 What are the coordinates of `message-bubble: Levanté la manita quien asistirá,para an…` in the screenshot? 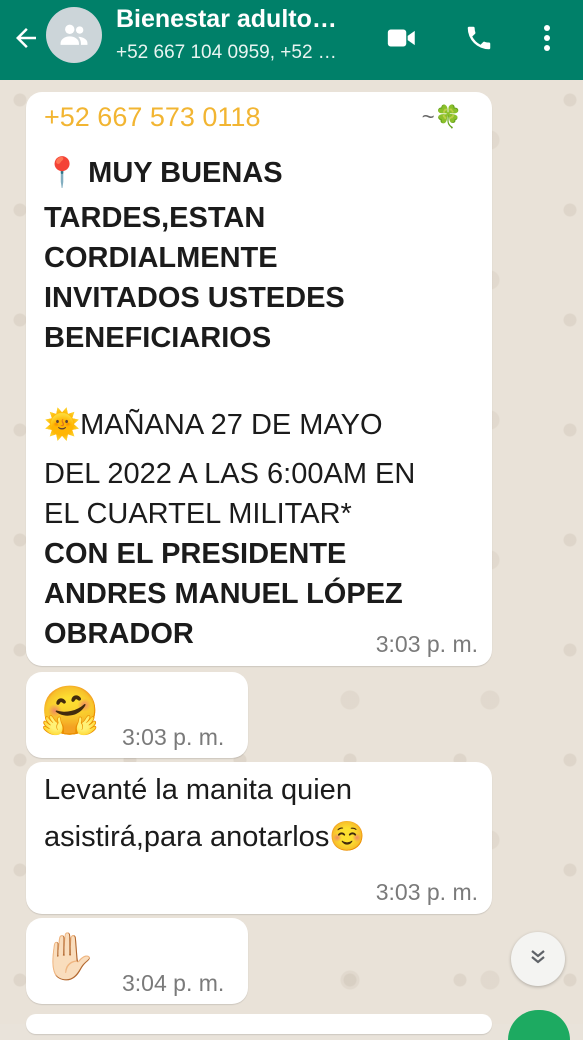 It's located at (259, 838).